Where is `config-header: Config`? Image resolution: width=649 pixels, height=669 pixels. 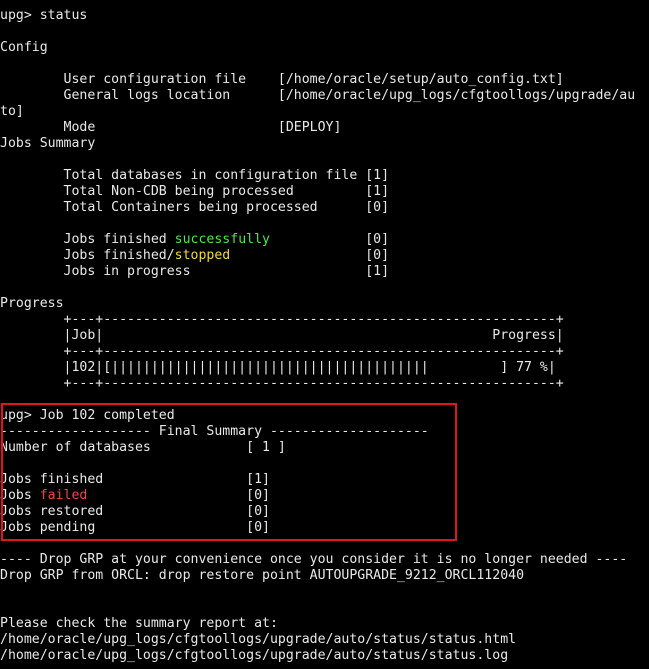 config-header: Config is located at coordinates (24, 47).